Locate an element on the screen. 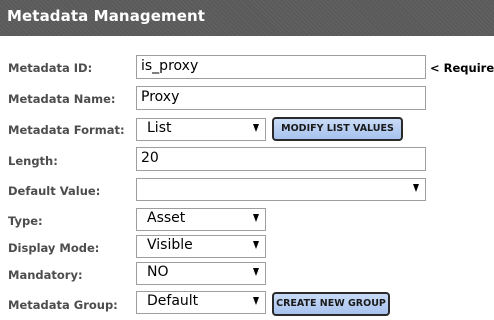 This screenshot has width=494, height=320. mandatory-selected: NO is located at coordinates (158, 272).